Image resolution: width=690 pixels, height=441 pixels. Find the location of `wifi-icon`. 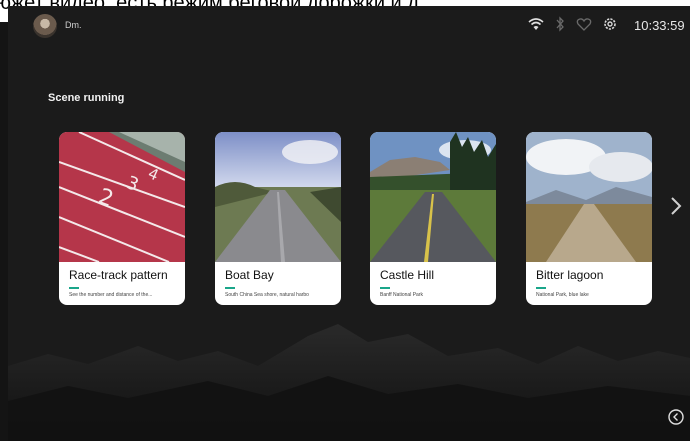

wifi-icon is located at coordinates (536, 24).